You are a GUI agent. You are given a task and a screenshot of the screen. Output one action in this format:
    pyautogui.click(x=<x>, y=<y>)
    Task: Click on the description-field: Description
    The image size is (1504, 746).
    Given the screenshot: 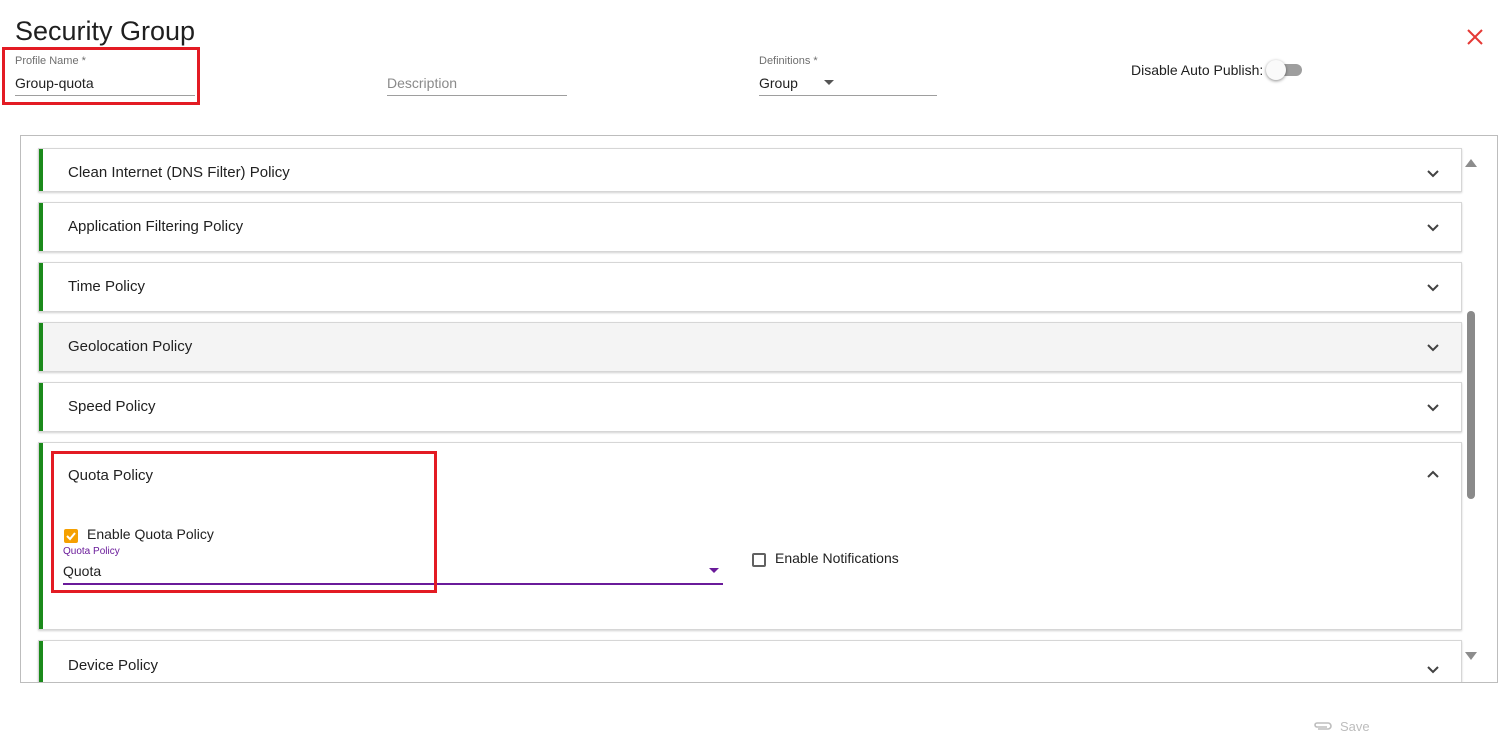 What is the action you would take?
    pyautogui.click(x=477, y=75)
    